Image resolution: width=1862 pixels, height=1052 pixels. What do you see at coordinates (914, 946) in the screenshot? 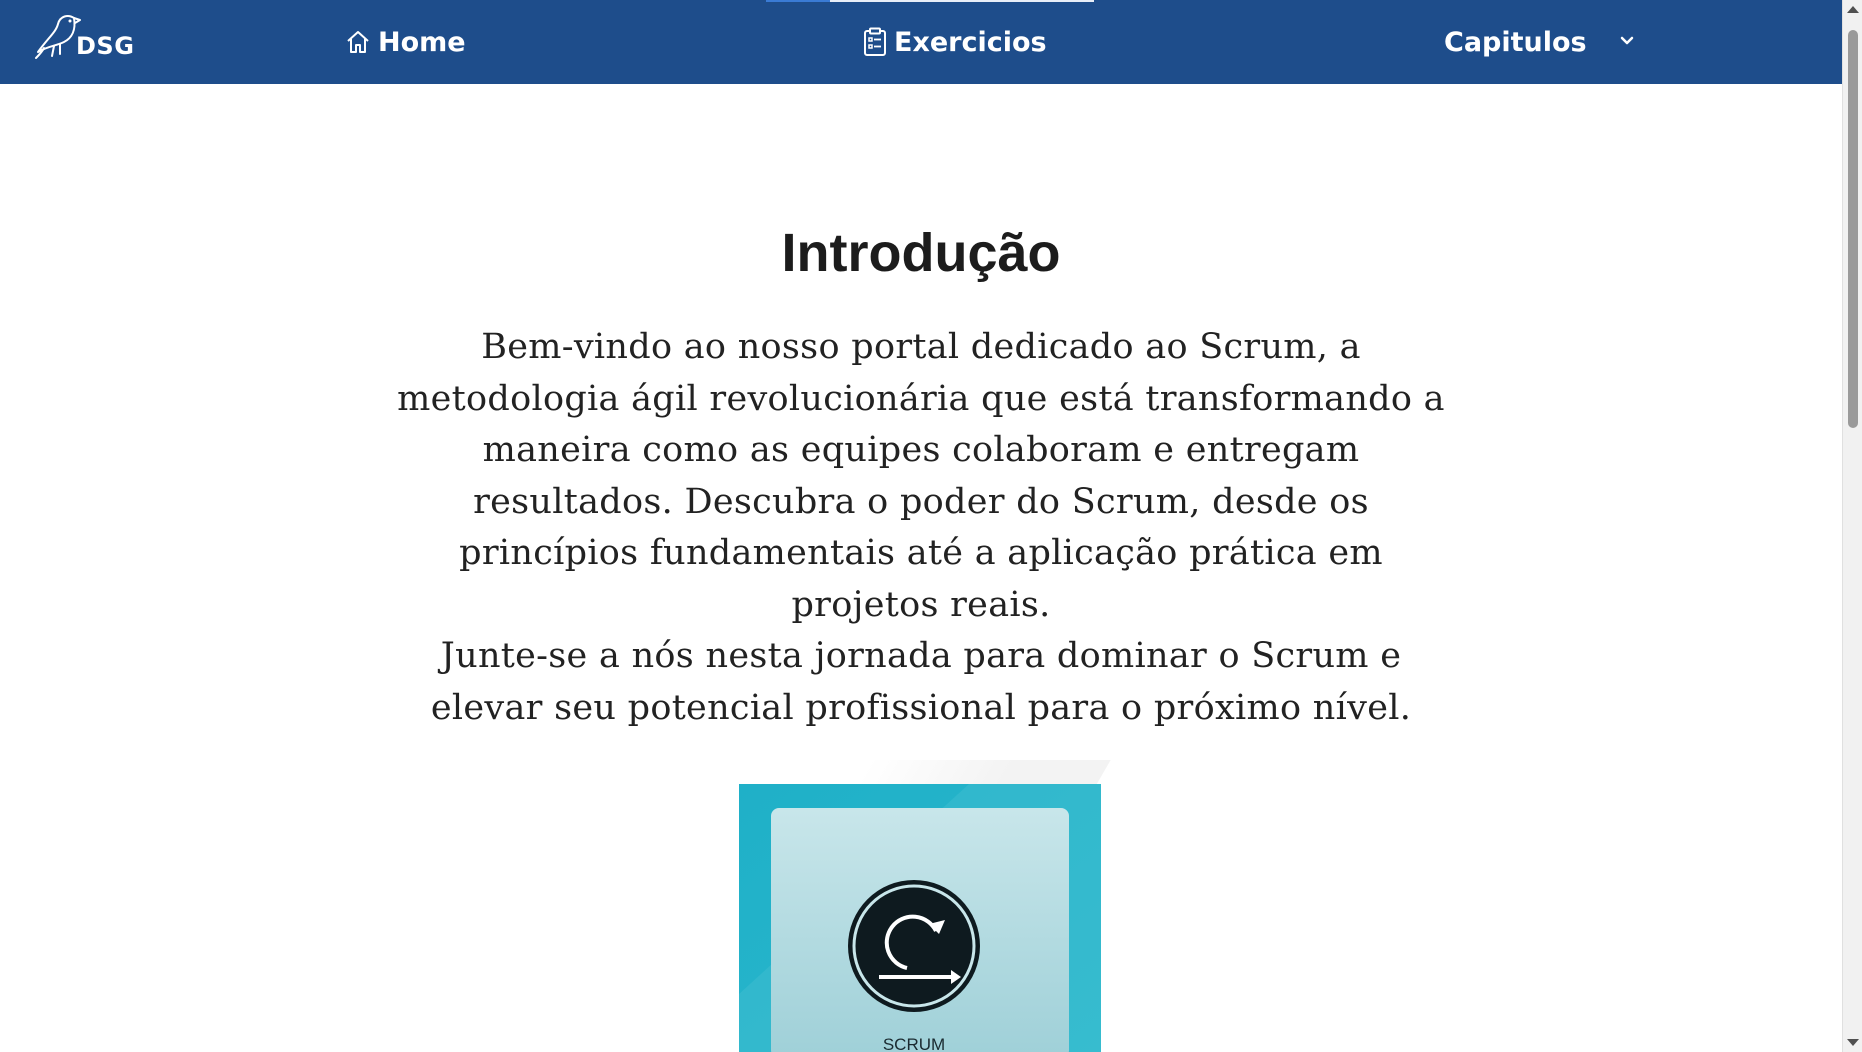
I see `scrum-cycle-icon` at bounding box center [914, 946].